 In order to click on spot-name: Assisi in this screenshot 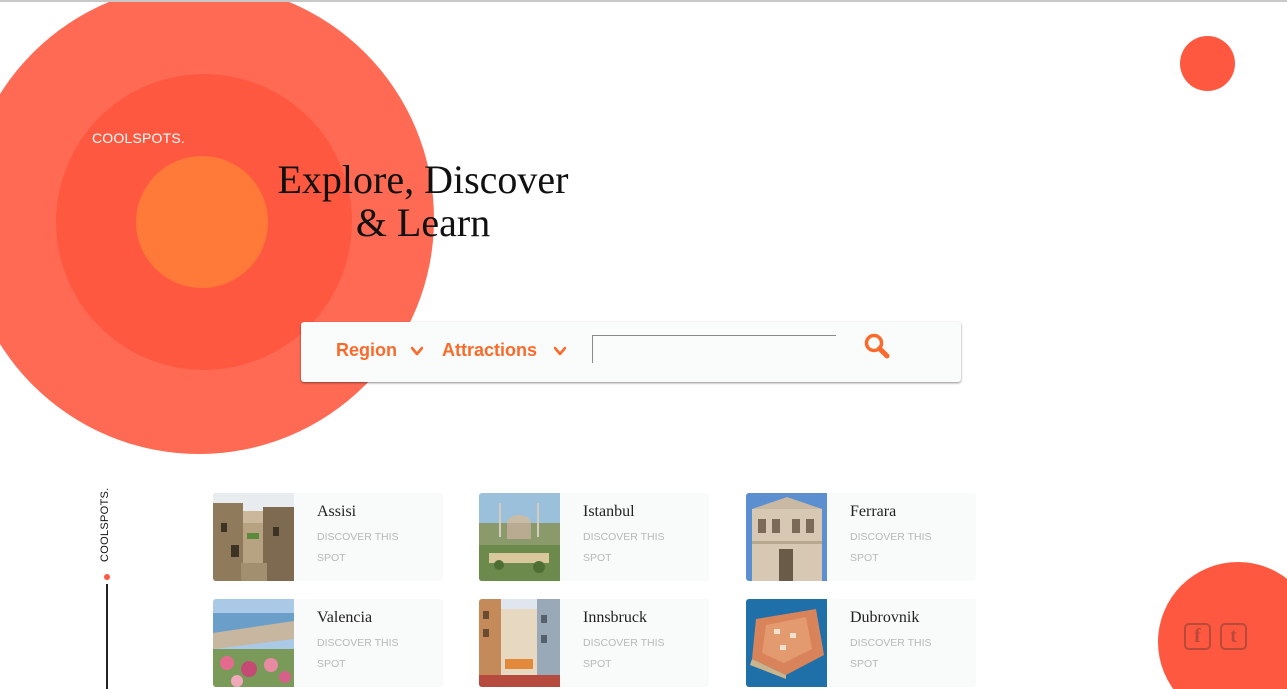, I will do `click(337, 511)`.